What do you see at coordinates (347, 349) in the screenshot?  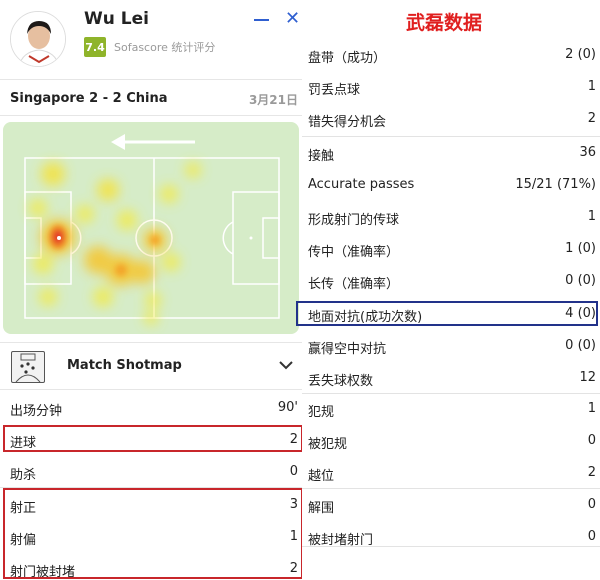 I see `stat-label: 赢得空中对抗` at bounding box center [347, 349].